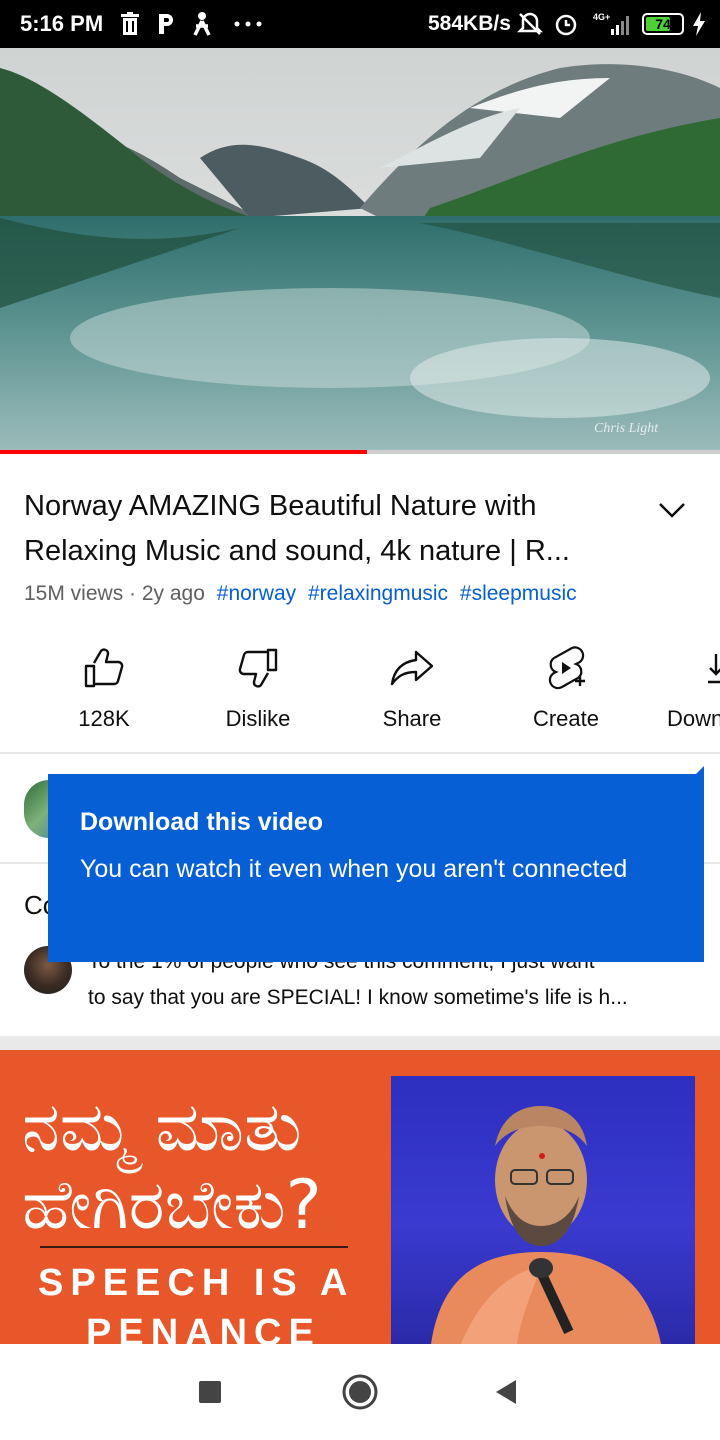  What do you see at coordinates (248, 24) in the screenshot?
I see `more-dots-icon` at bounding box center [248, 24].